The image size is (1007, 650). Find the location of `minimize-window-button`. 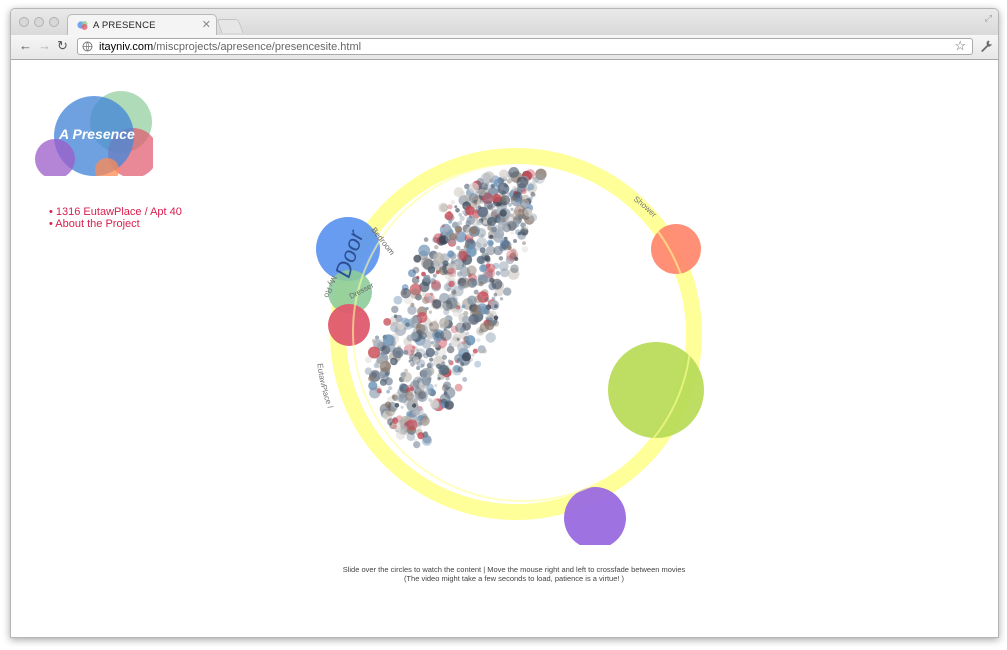

minimize-window-button is located at coordinates (39, 22).